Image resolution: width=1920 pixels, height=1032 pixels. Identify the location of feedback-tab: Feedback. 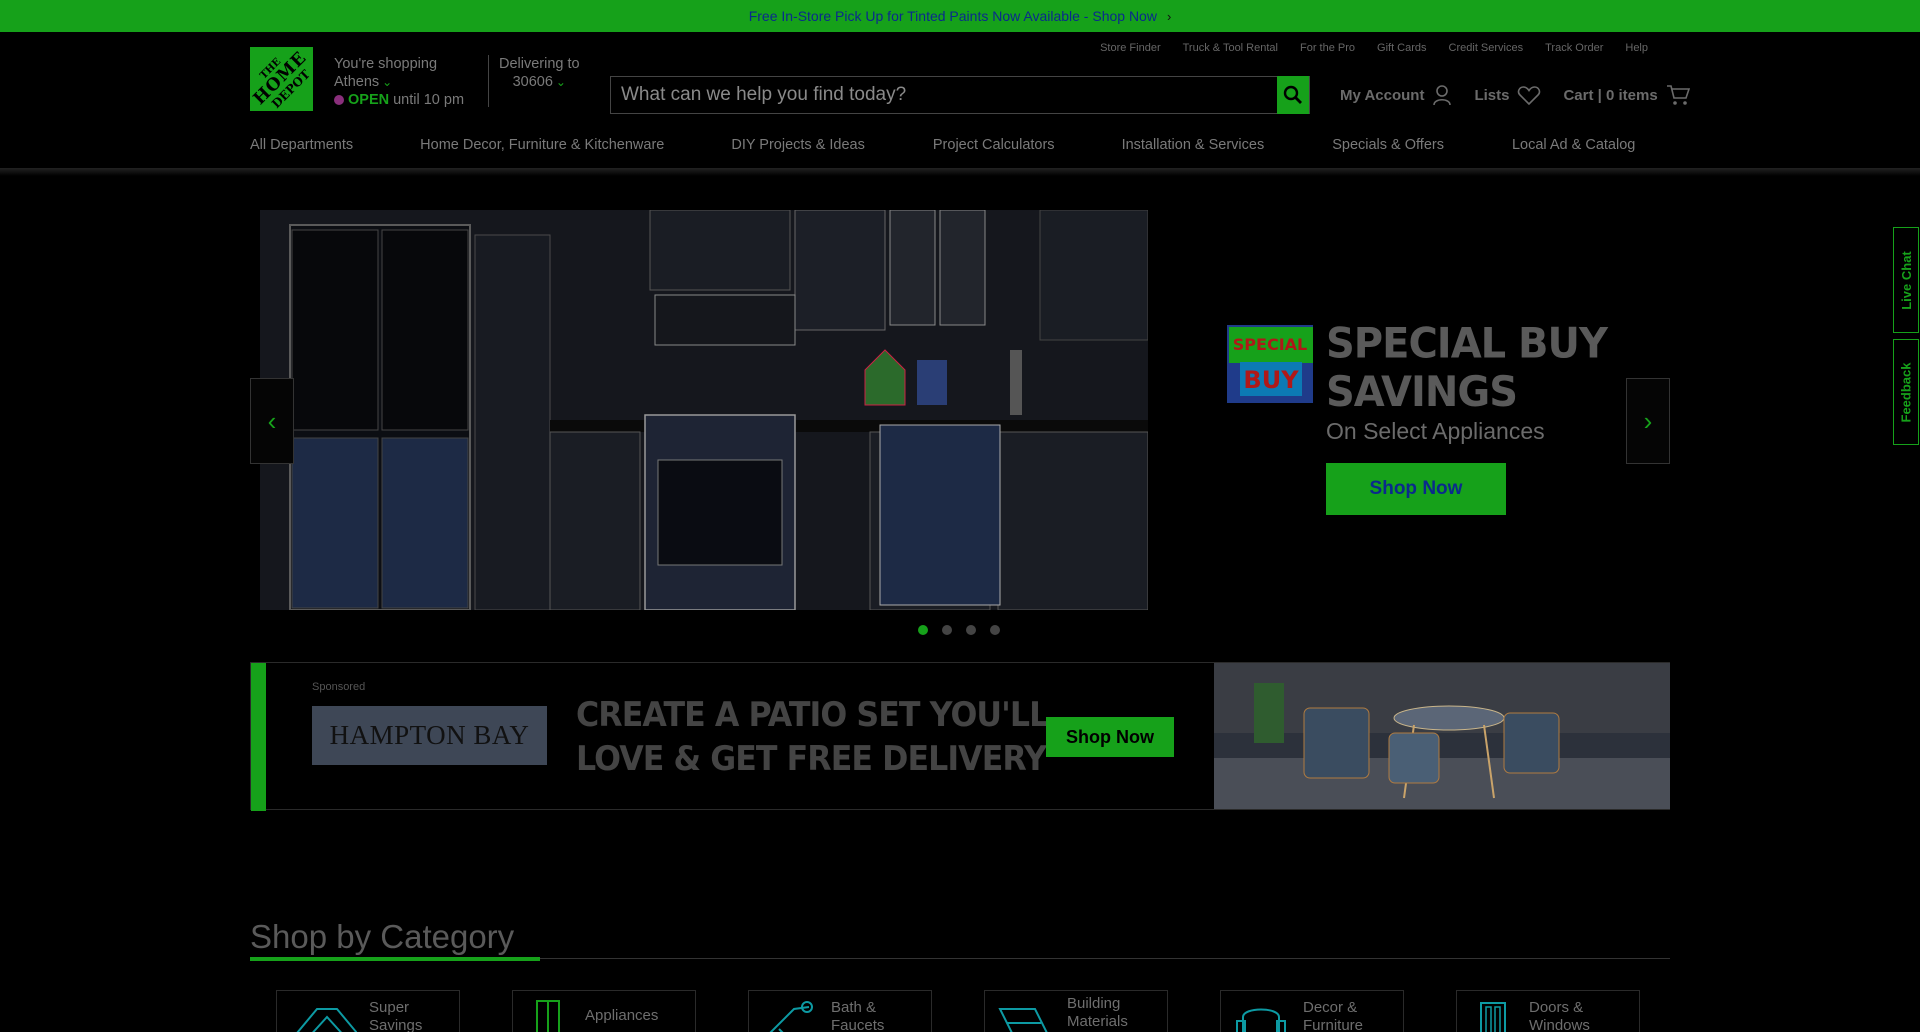
(1906, 392).